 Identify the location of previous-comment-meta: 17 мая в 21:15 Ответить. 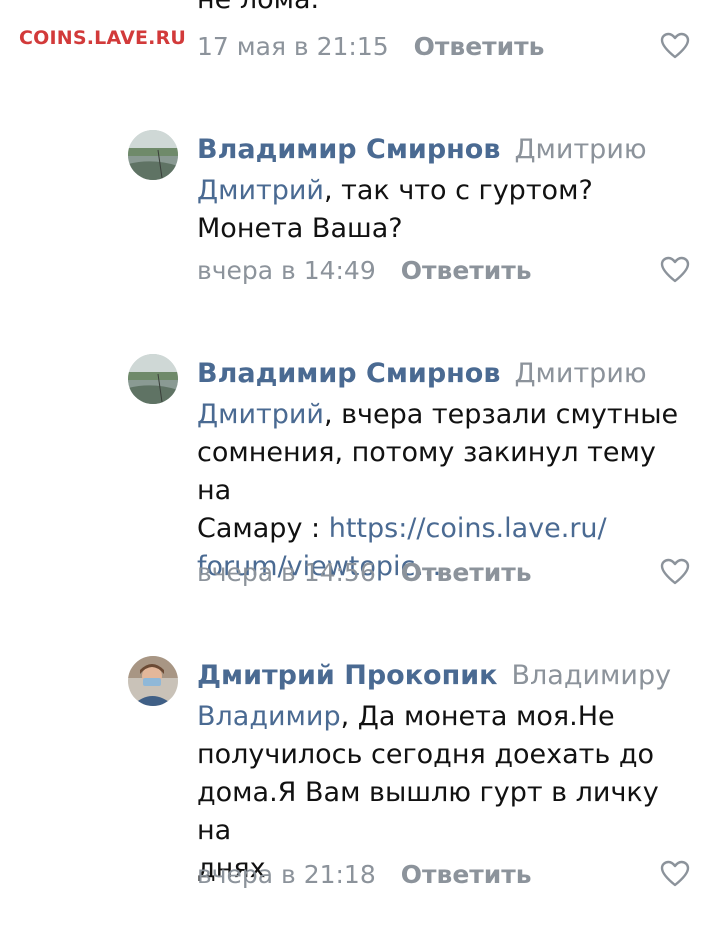
(443, 46).